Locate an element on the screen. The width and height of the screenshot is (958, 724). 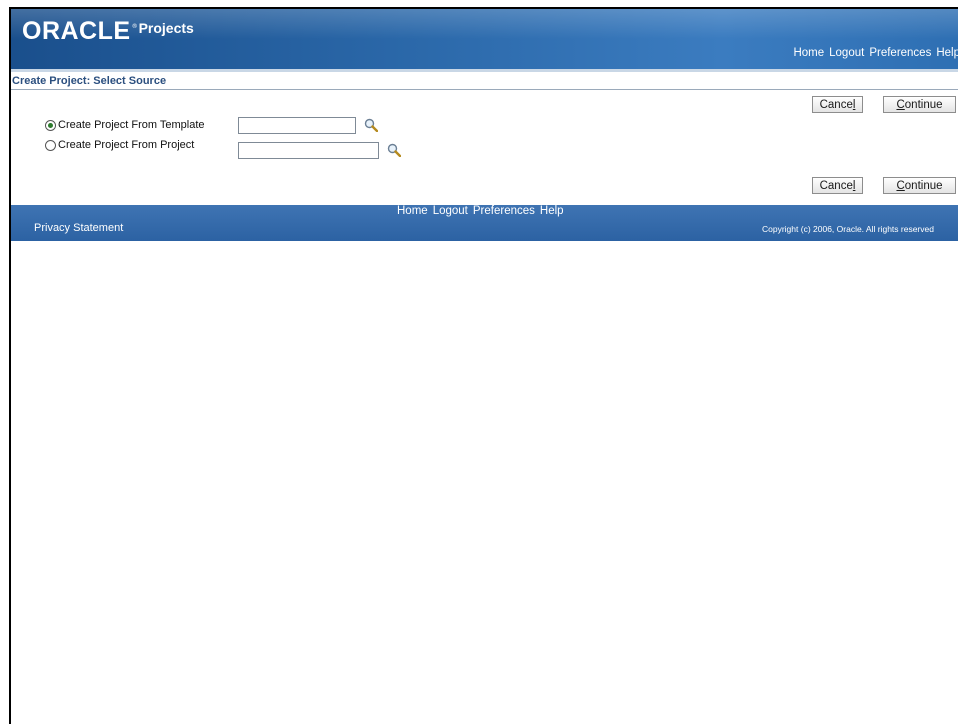
header-divider is located at coordinates (484, 70).